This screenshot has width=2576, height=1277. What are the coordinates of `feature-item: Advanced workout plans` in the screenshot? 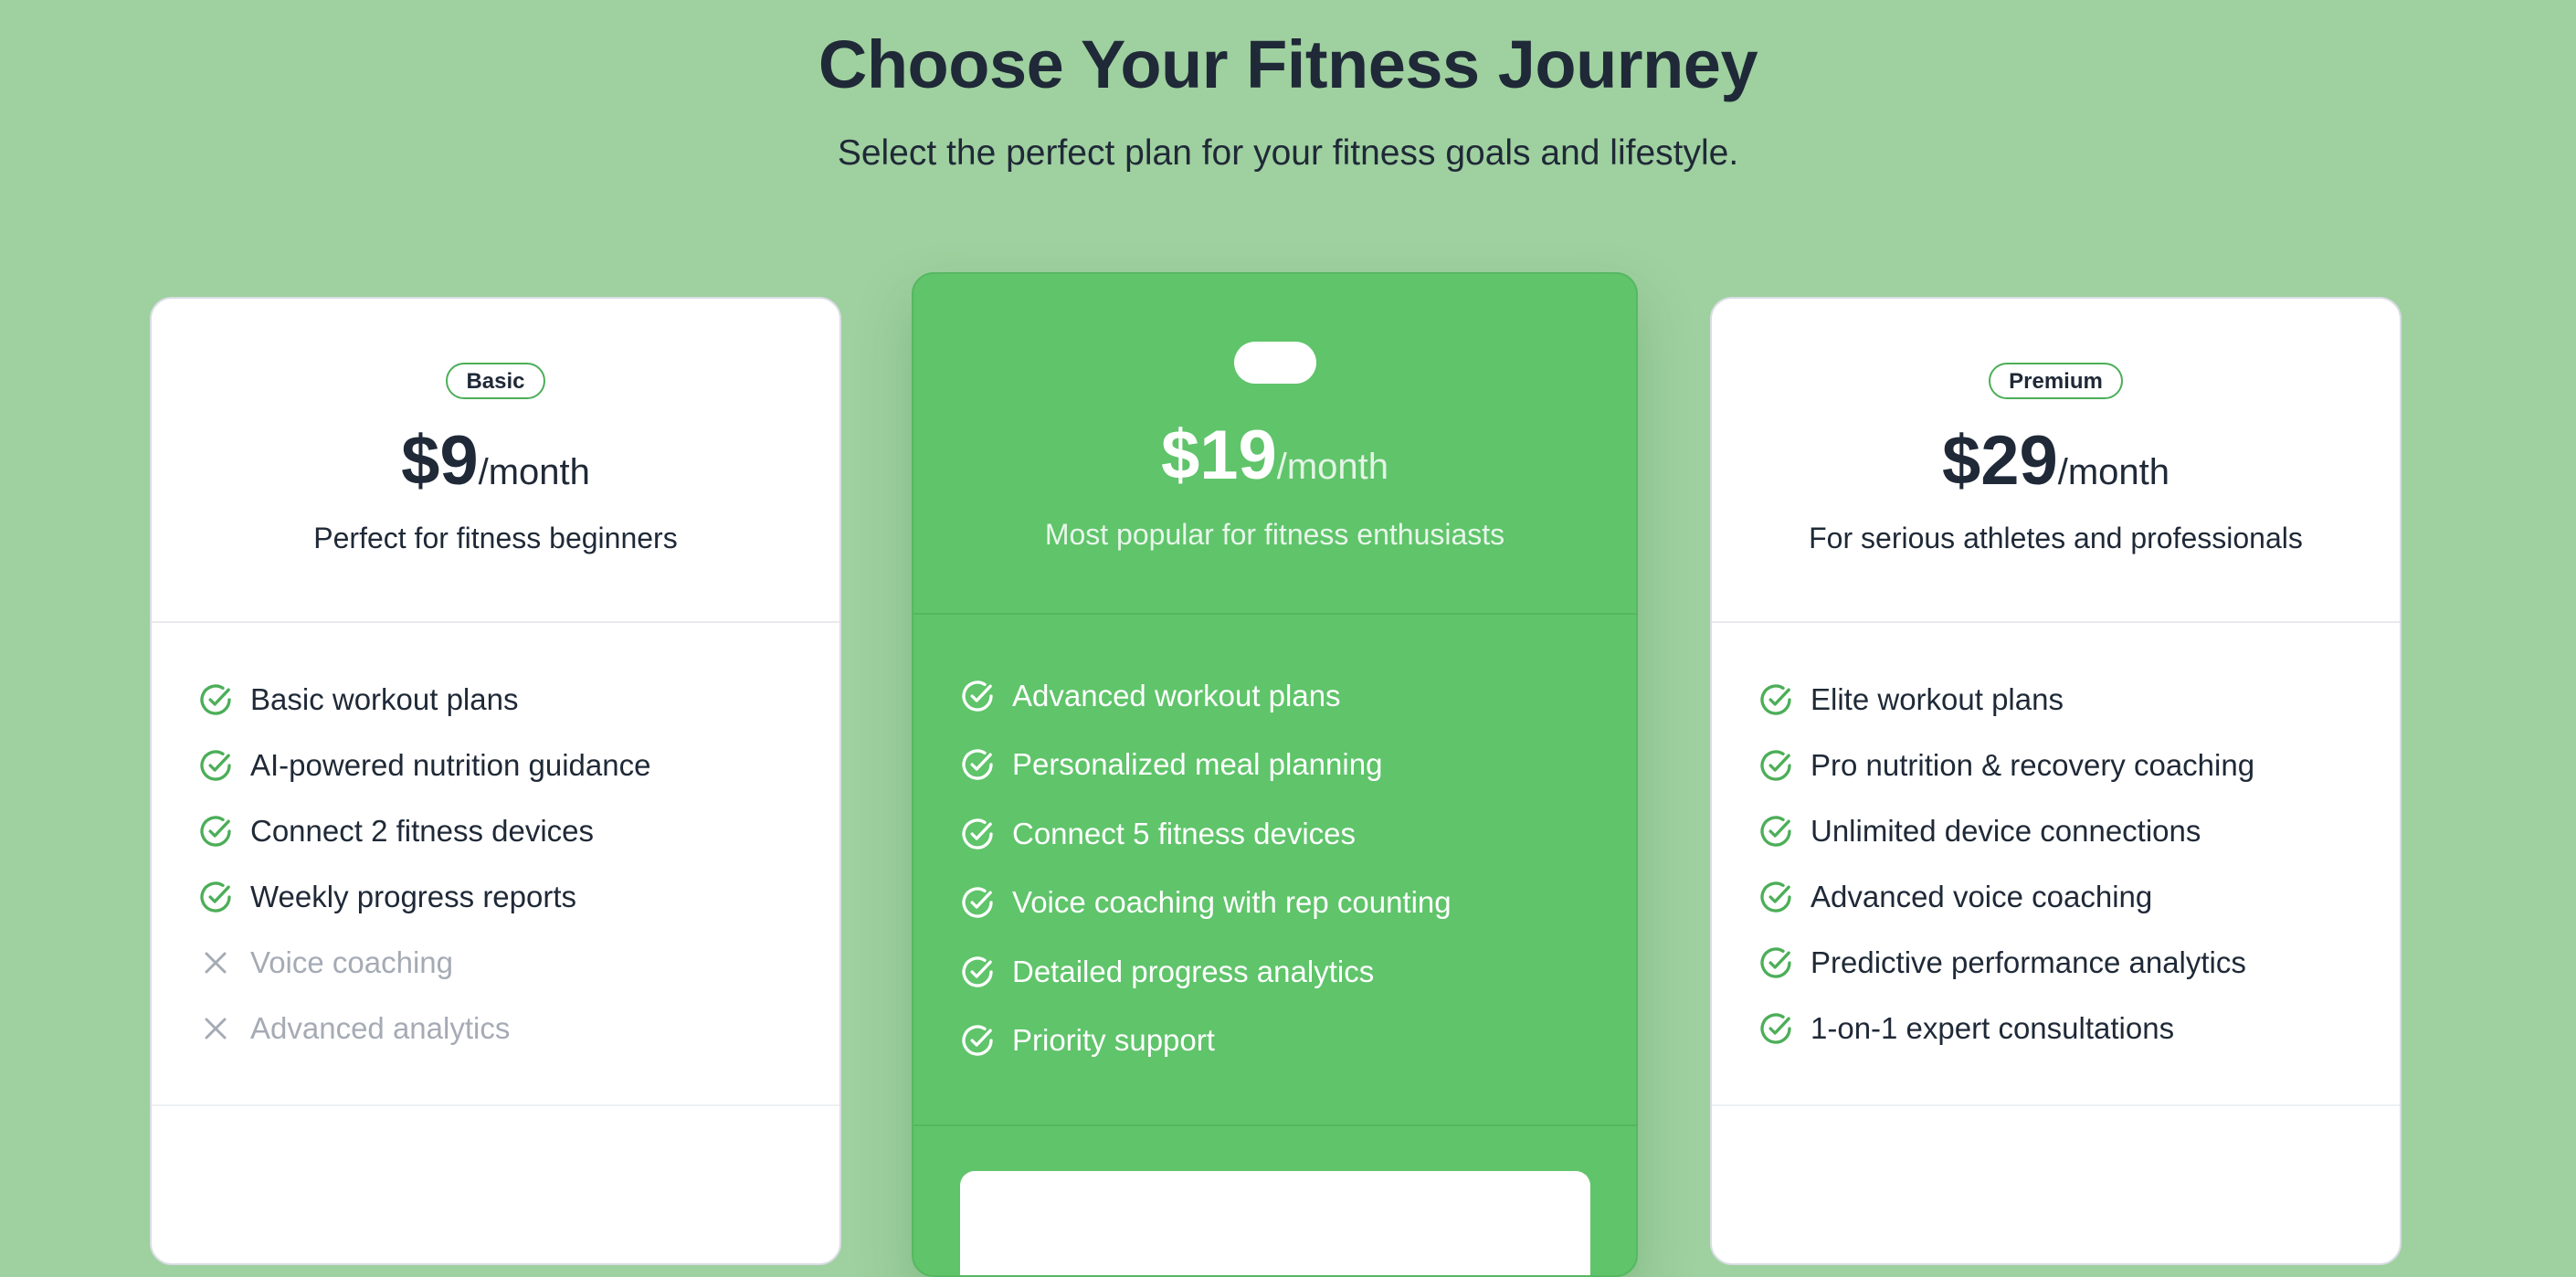 It's located at (1297, 696).